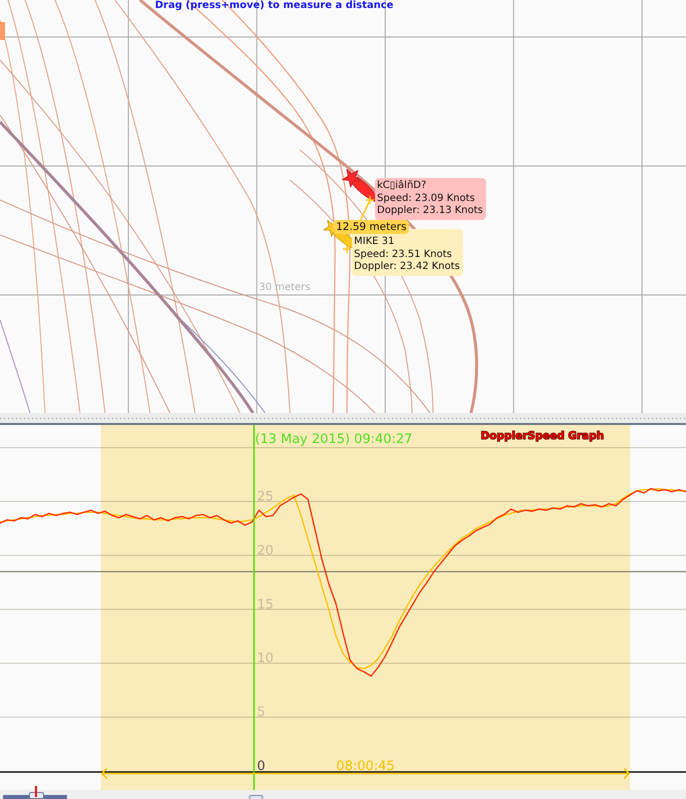 This screenshot has width=686, height=799. I want to click on distance-tooltip: 12.59 meters, so click(371, 227).